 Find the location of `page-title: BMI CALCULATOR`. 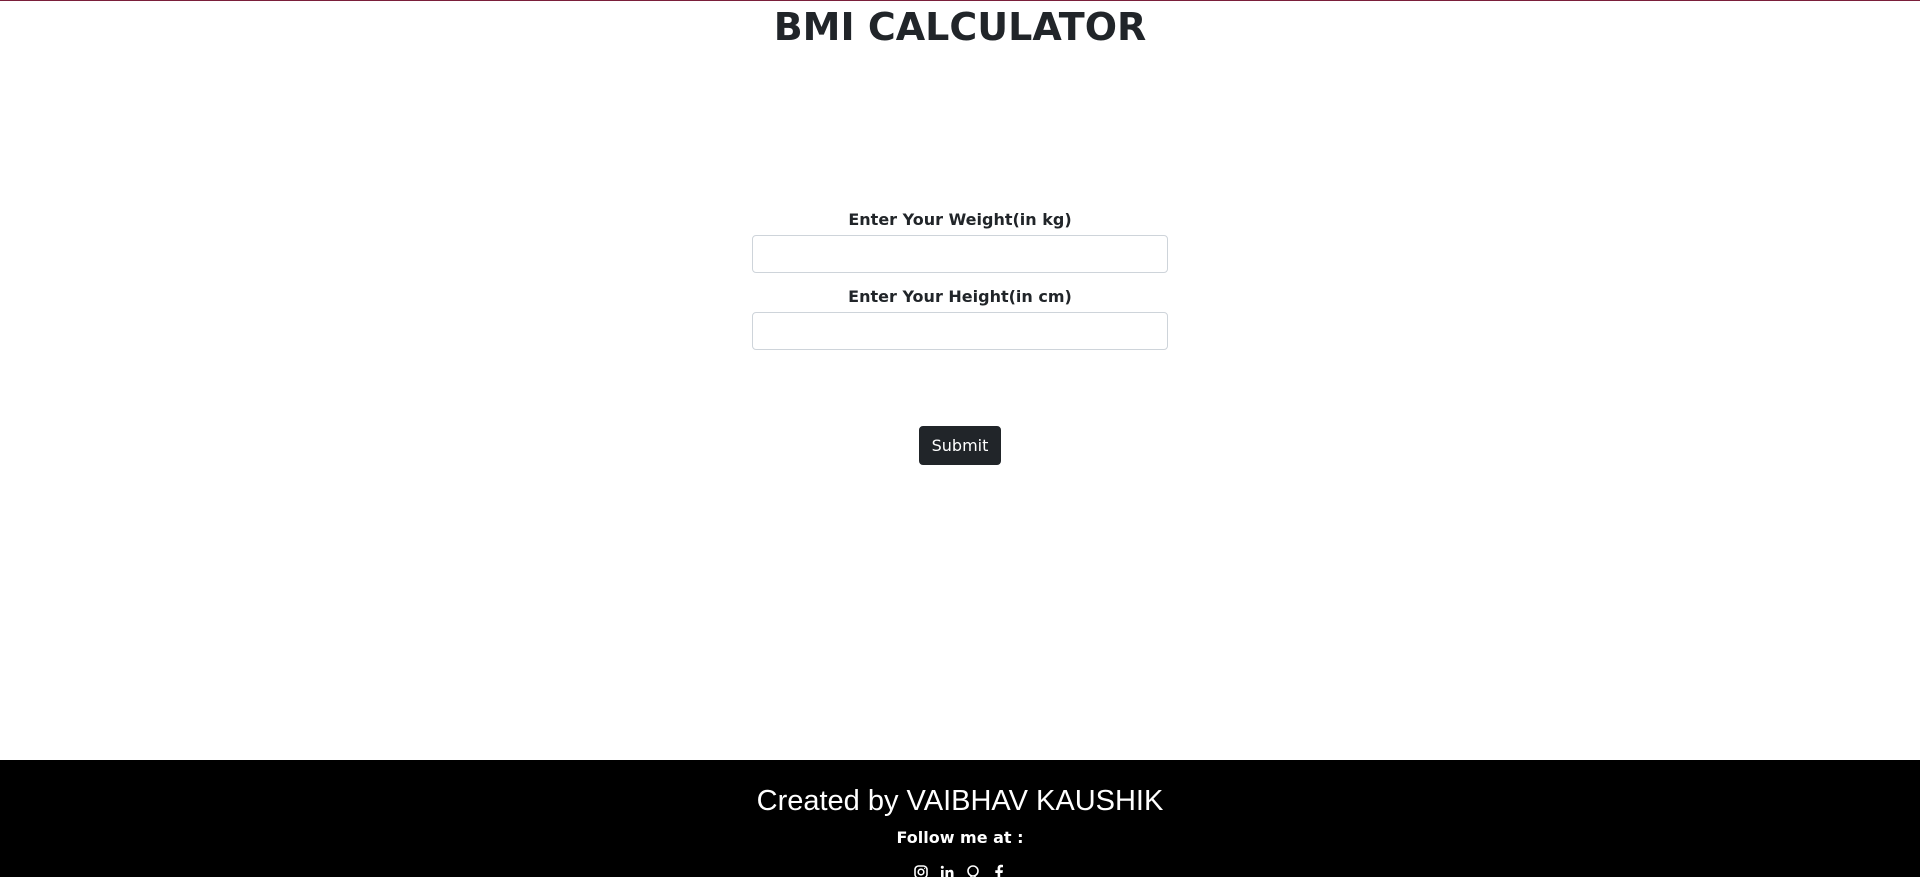

page-title: BMI CALCULATOR is located at coordinates (960, 27).